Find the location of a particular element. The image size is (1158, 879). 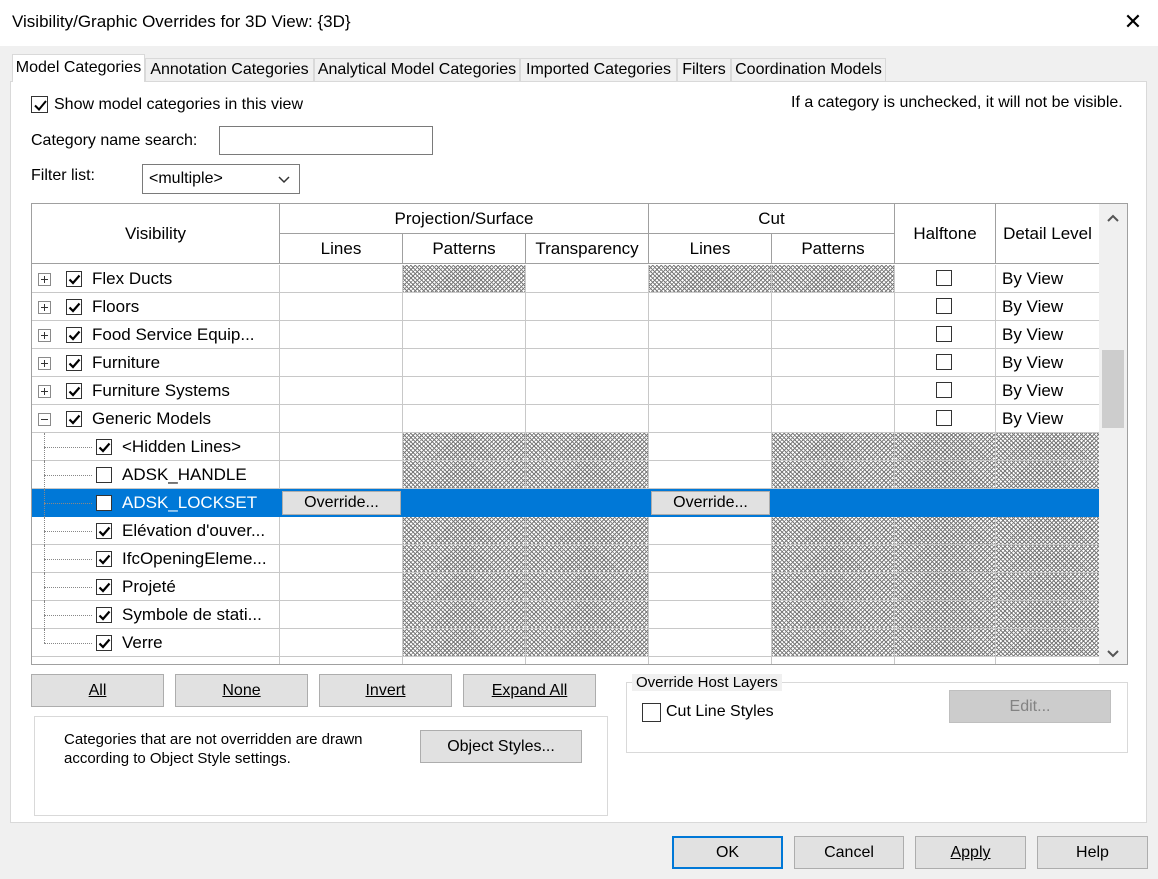

table-row: Furniture By View is located at coordinates (566, 363).